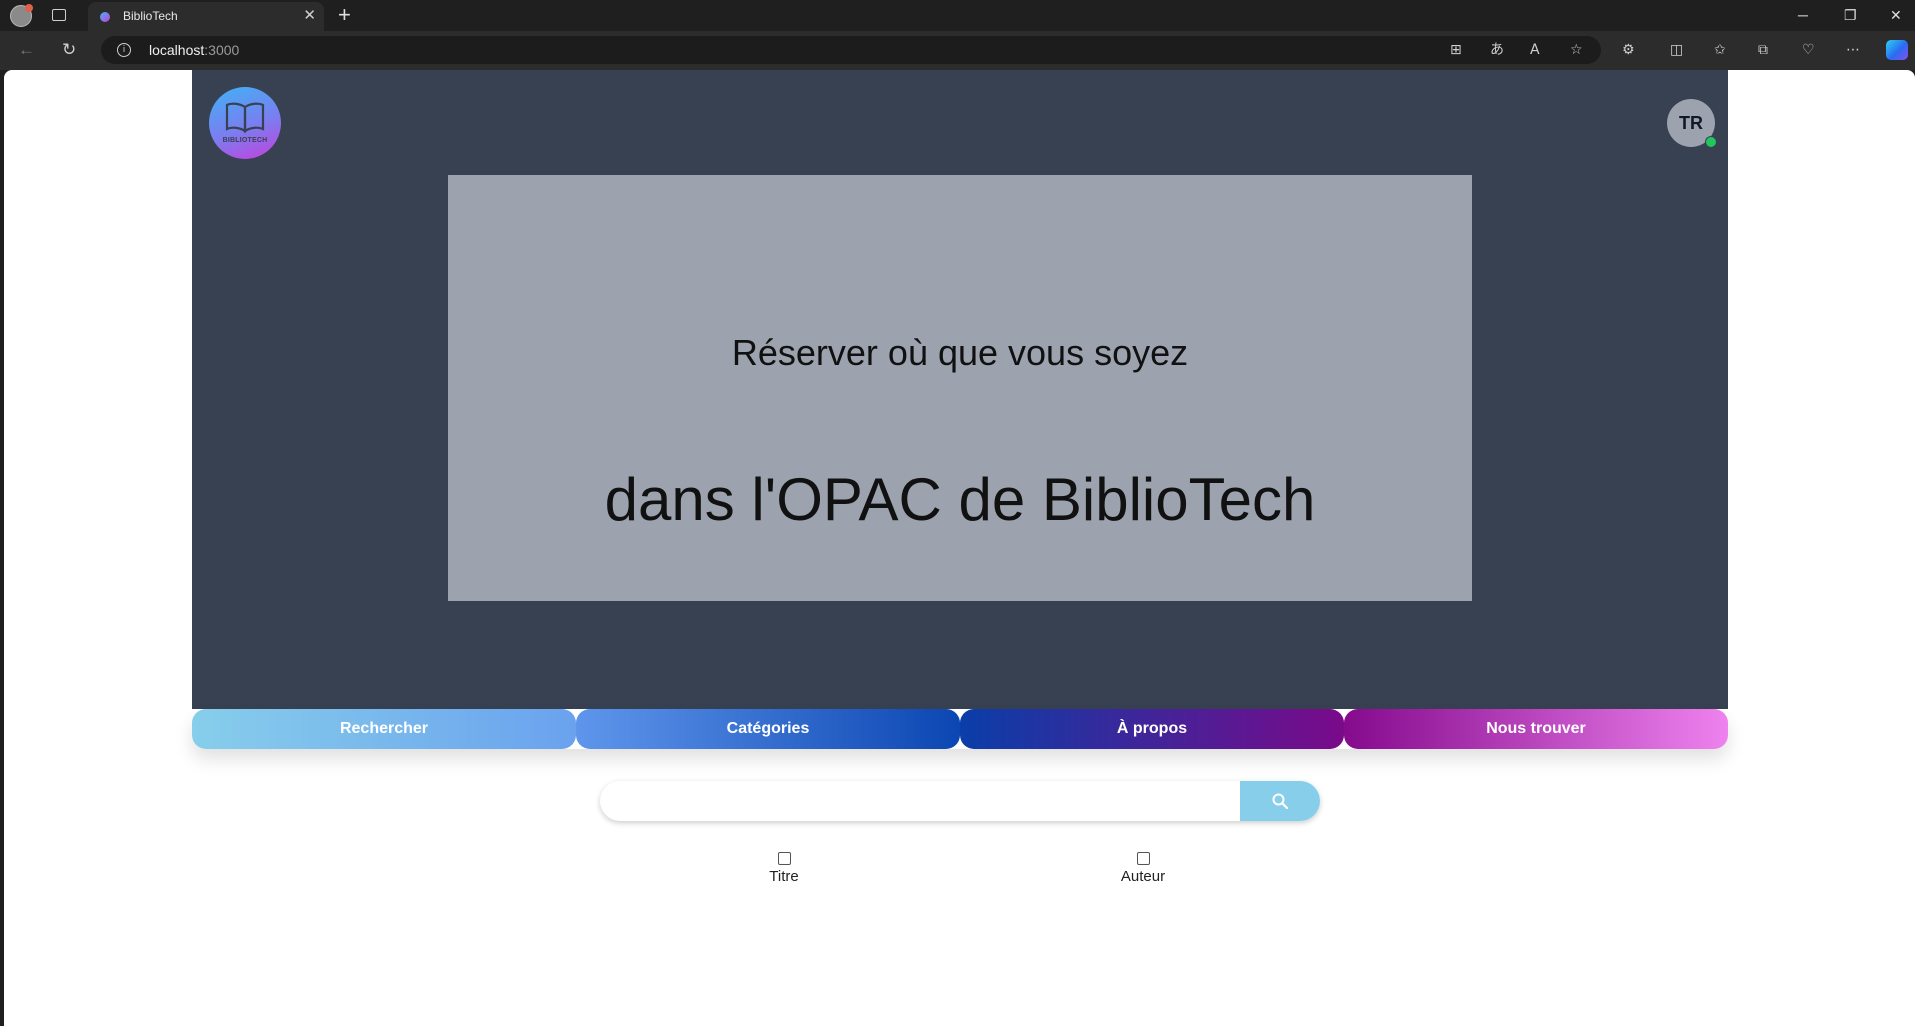 This screenshot has height=1026, width=1915. Describe the element at coordinates (124, 50) in the screenshot. I see `site-info-icon: i` at that location.